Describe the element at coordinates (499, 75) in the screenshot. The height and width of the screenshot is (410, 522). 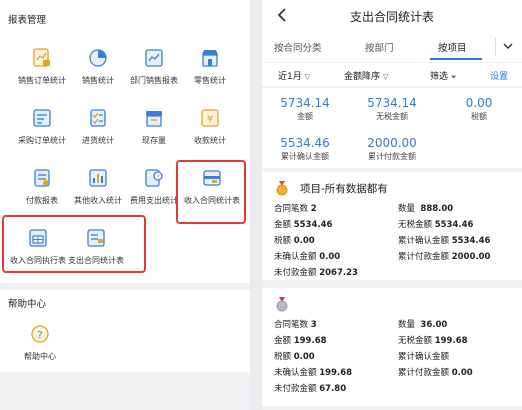
I see `settings-button: 设置` at that location.